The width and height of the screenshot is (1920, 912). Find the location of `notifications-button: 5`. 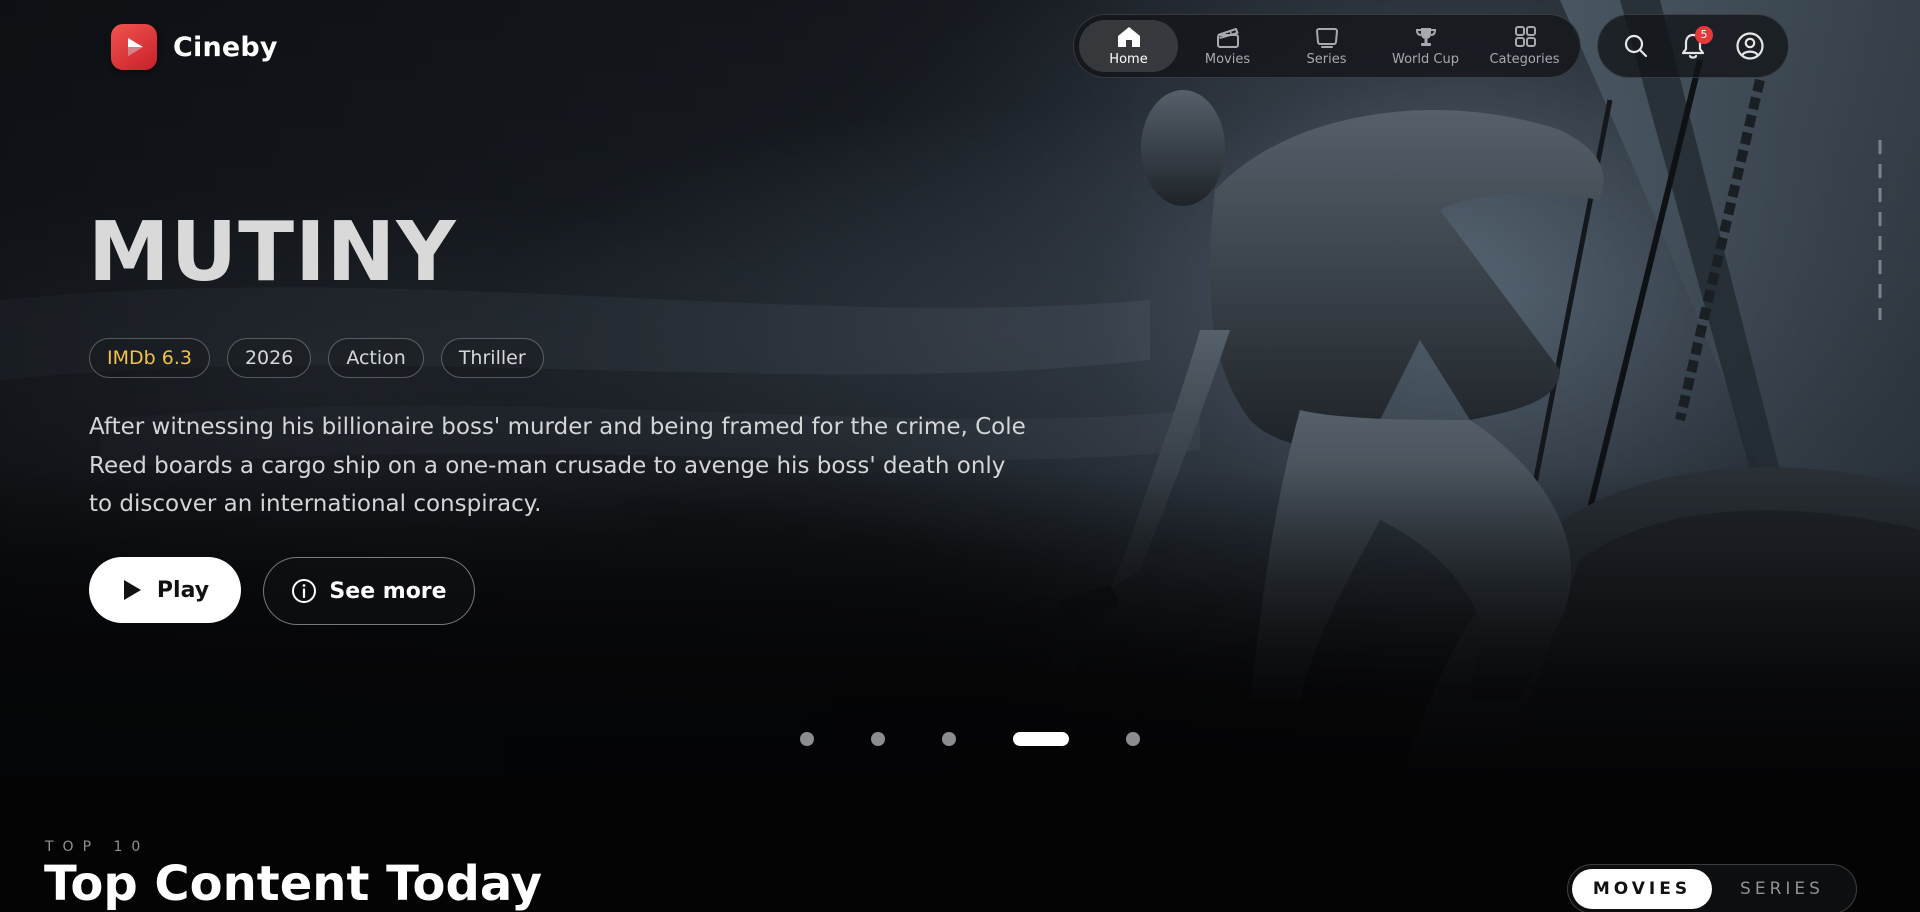

notifications-button: 5 is located at coordinates (1693, 46).